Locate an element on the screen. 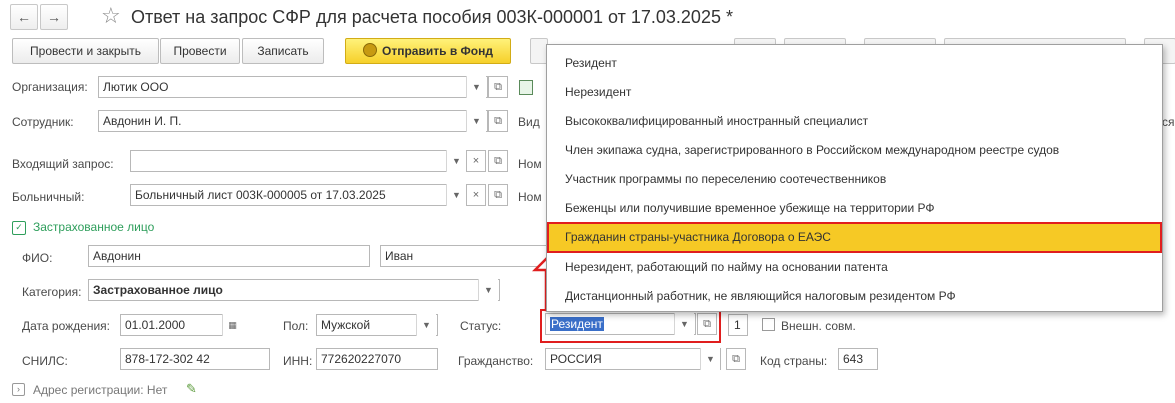  sick-leave-open-button: ⧉ is located at coordinates (498, 195).